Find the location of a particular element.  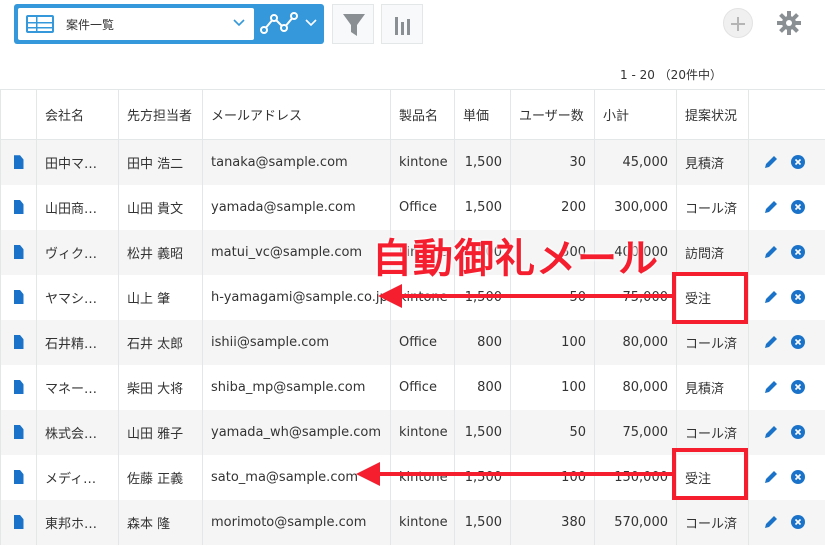

annotation-arrows is located at coordinates (514, 385).